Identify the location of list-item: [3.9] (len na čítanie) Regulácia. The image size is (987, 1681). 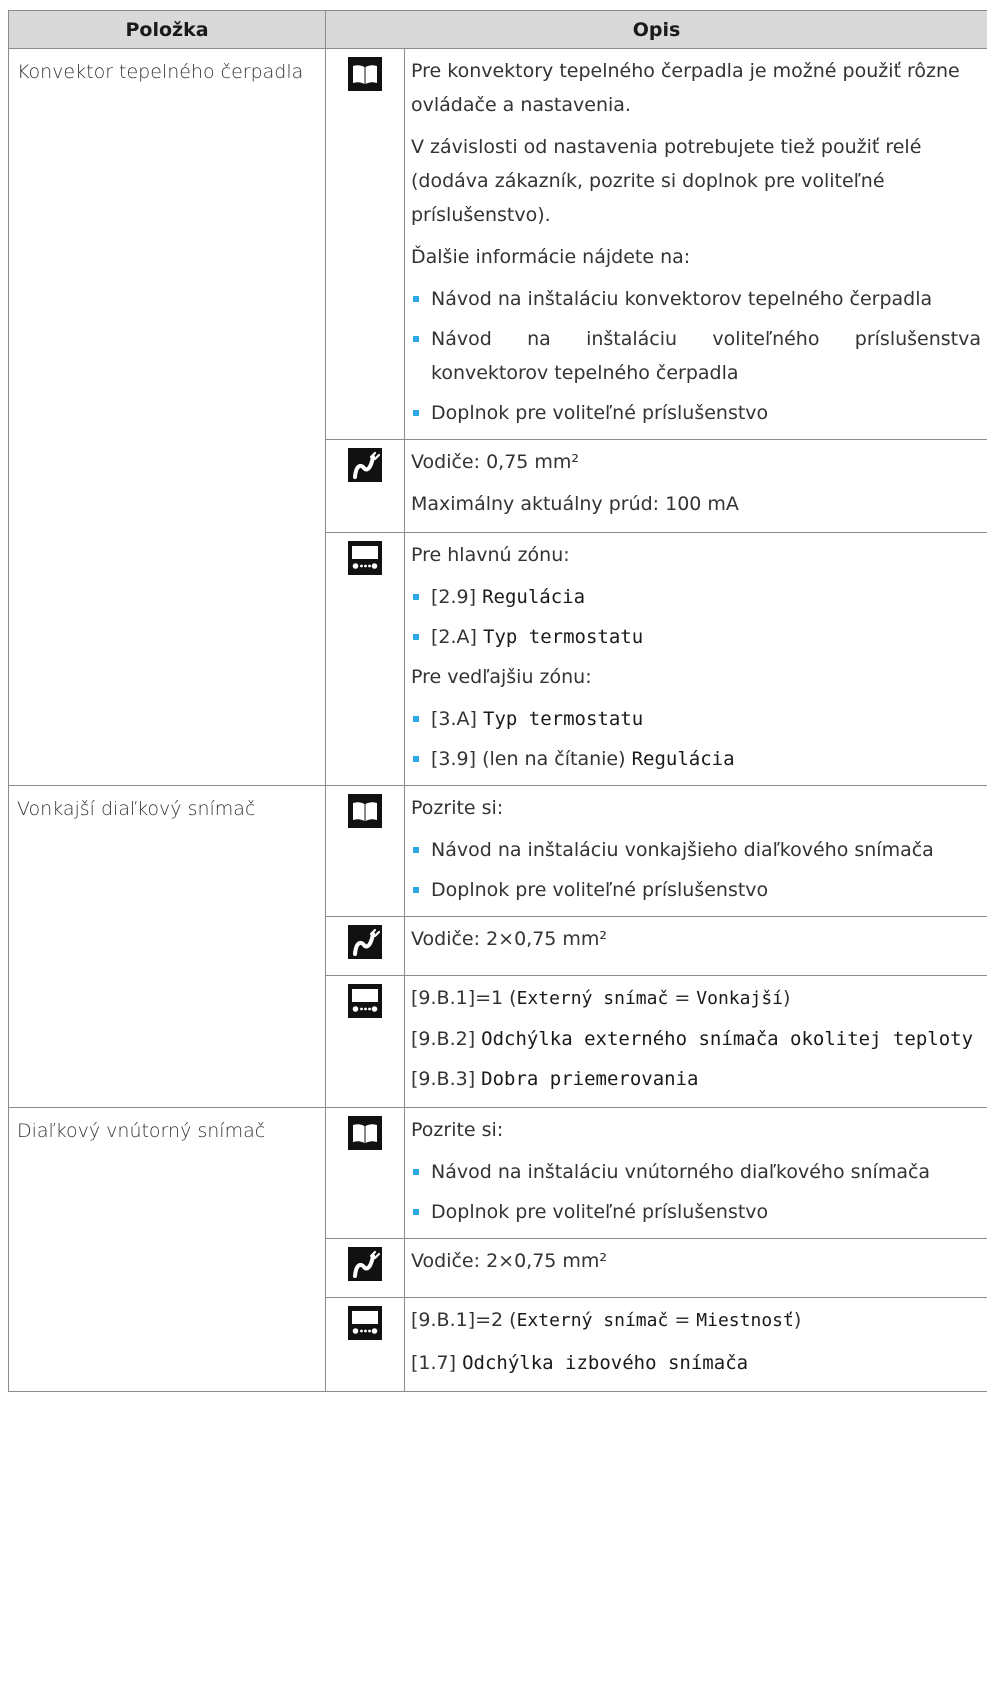
(696, 759).